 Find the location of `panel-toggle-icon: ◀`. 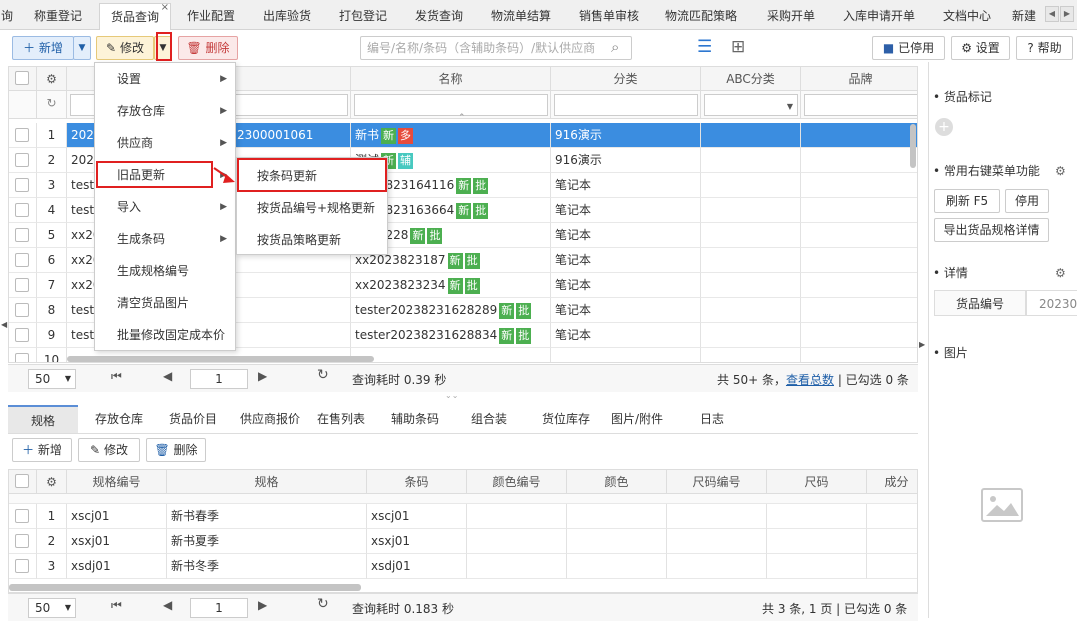

panel-toggle-icon: ◀ is located at coordinates (4, 324).